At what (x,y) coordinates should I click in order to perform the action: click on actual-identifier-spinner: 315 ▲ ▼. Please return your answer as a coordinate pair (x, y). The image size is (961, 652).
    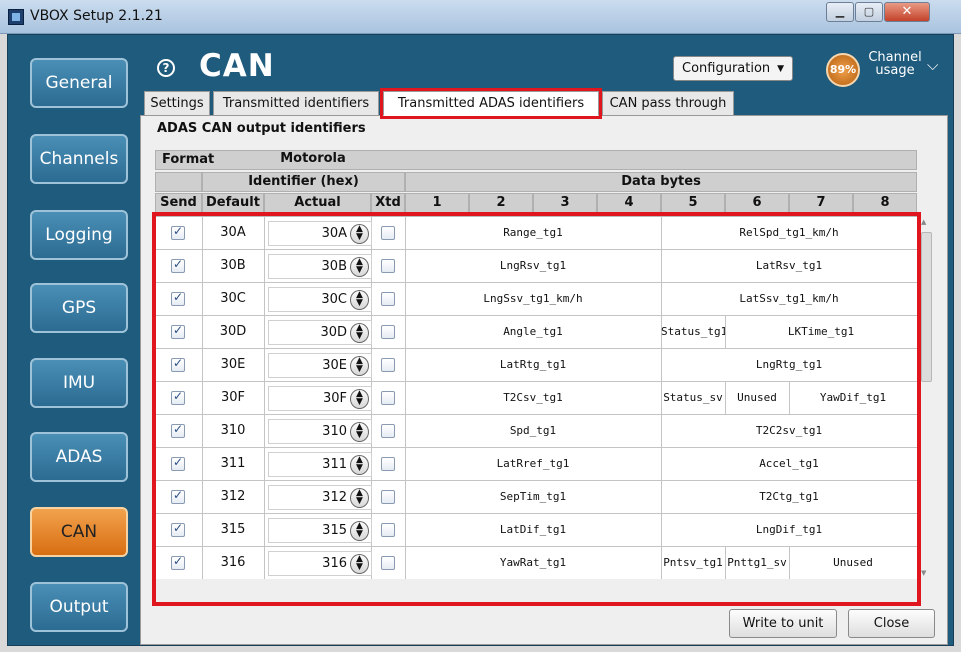
    Looking at the image, I should click on (320, 530).